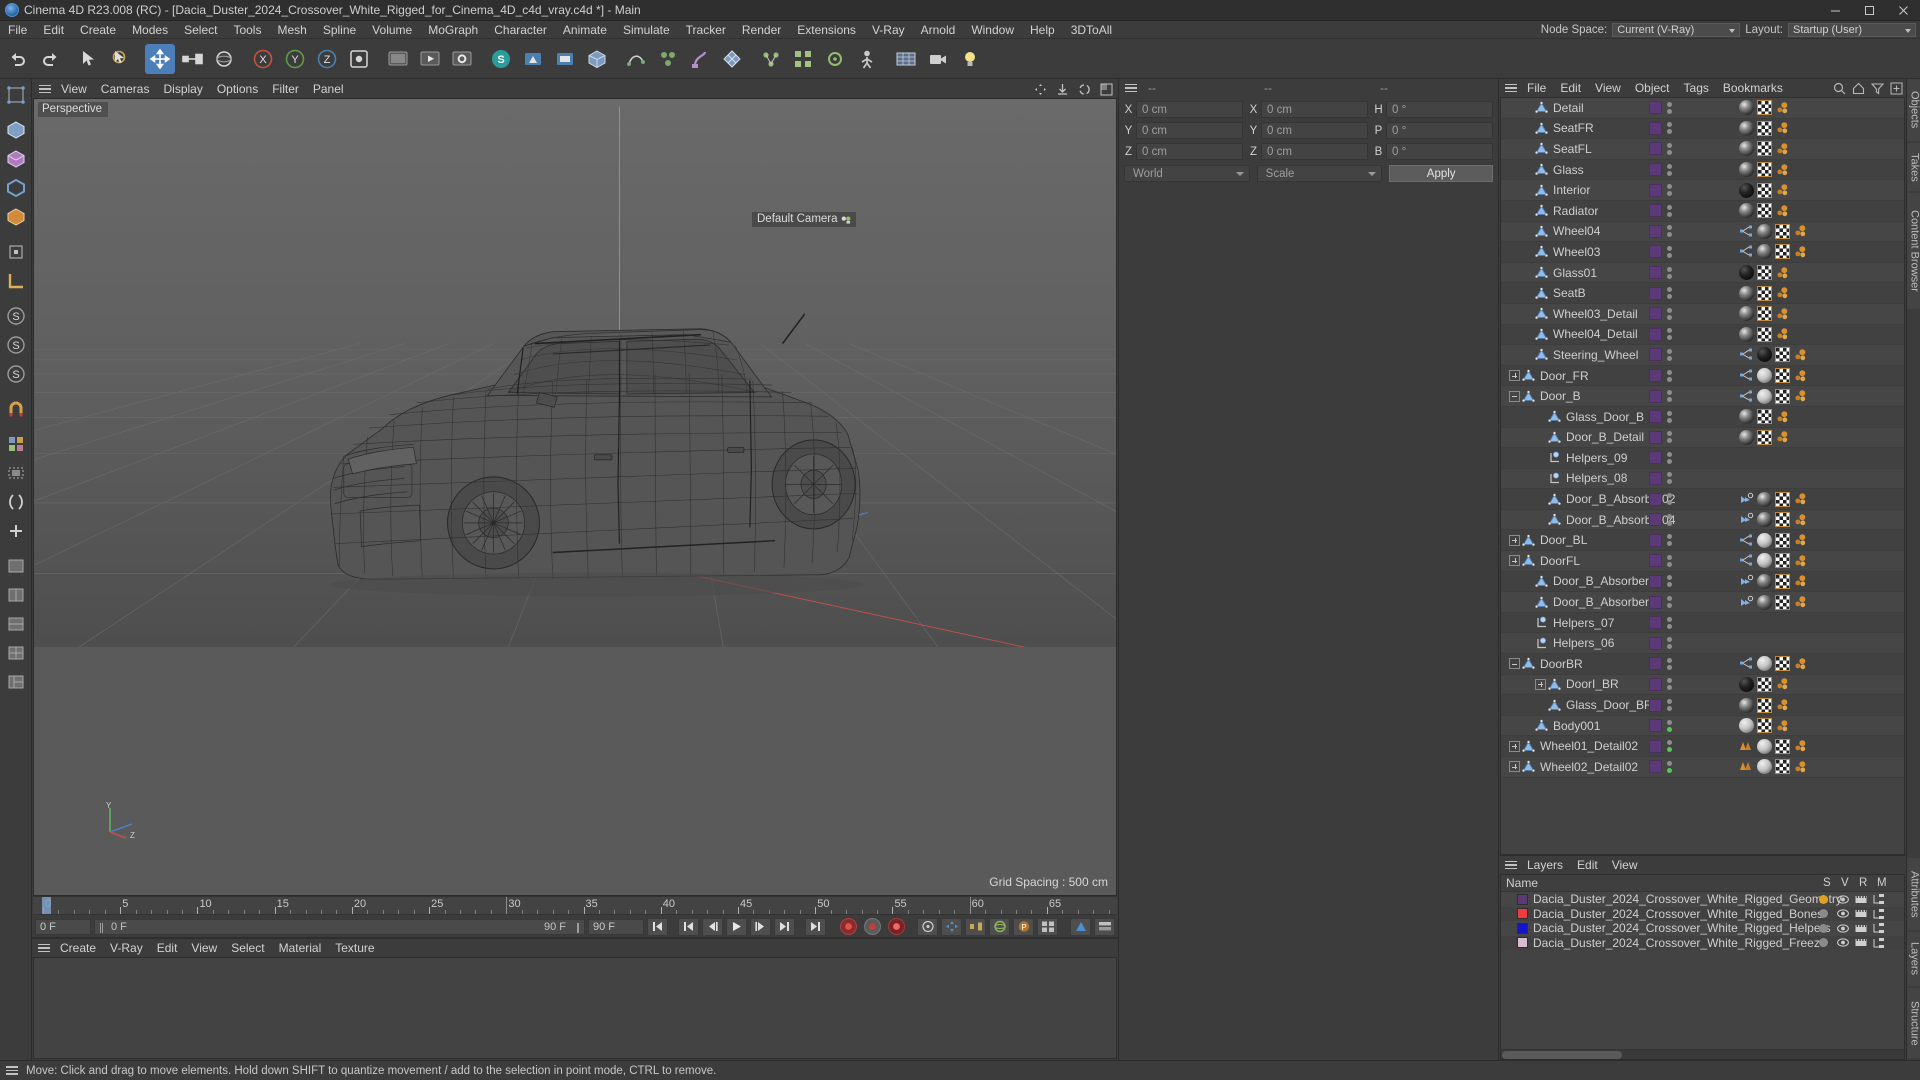  What do you see at coordinates (616, 926) in the screenshot?
I see `max-frame-field: 90 F` at bounding box center [616, 926].